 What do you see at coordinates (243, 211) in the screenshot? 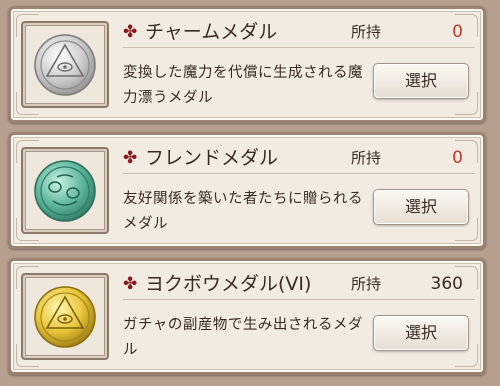
I see `medal-description: 友好関係を築いた者たちに贈られるメダル` at bounding box center [243, 211].